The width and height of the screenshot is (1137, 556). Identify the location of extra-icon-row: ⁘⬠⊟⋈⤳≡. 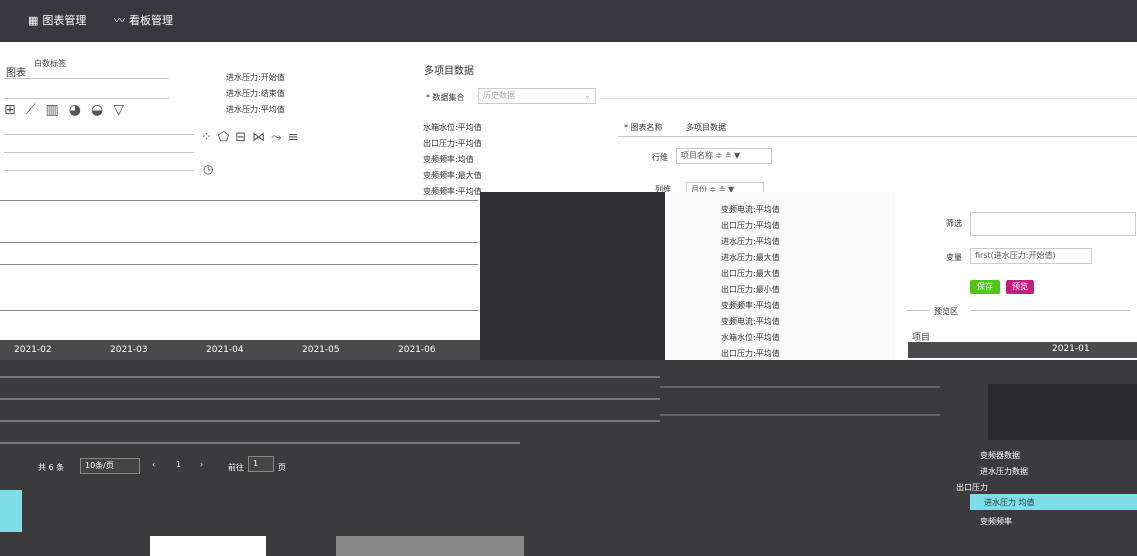
(252, 137).